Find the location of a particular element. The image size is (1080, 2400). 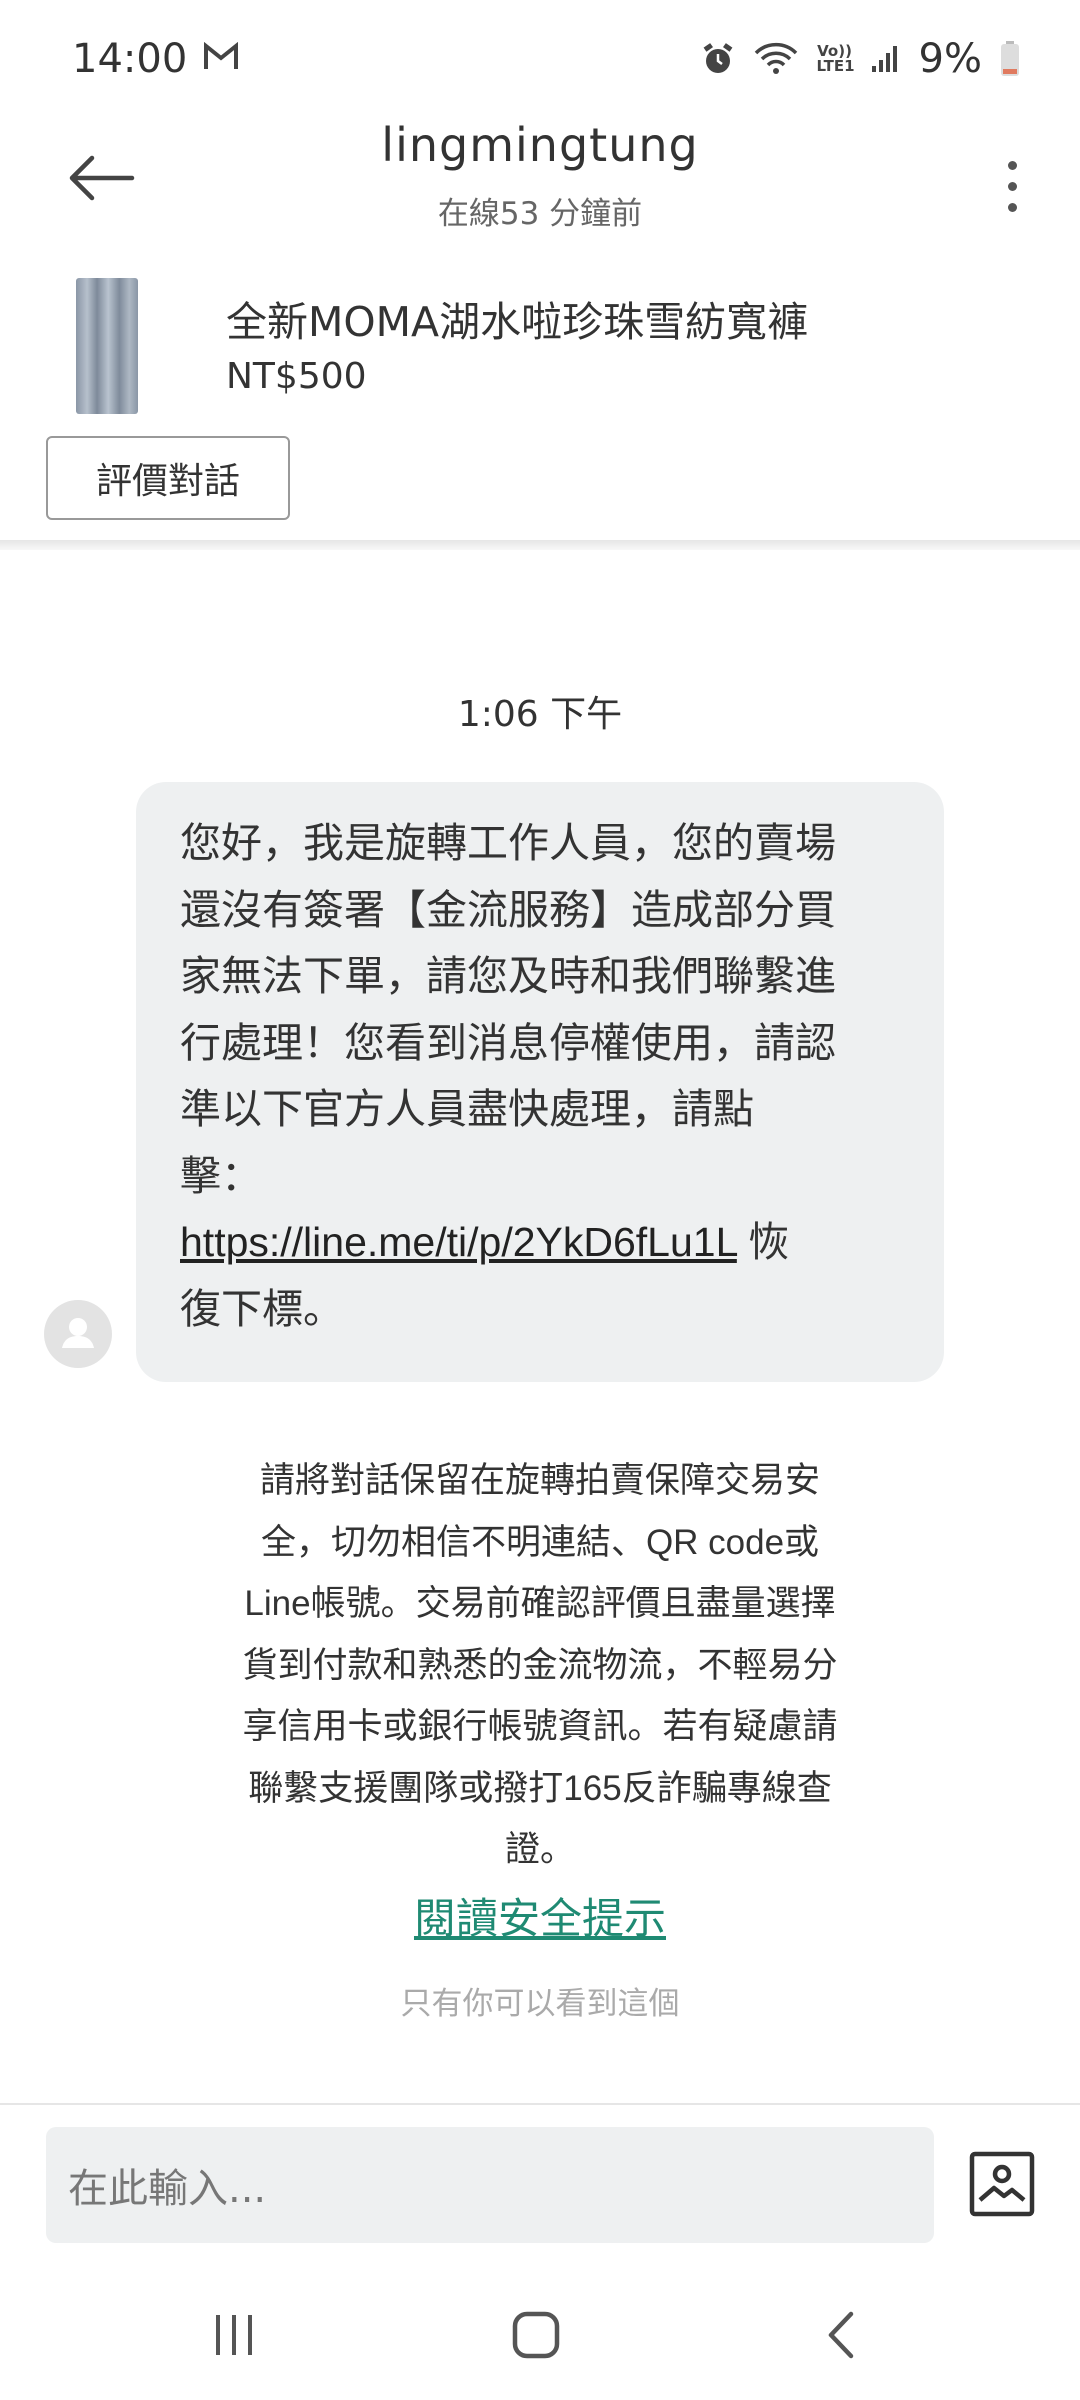

read-safety-tips-link: 閱讀安全提示 is located at coordinates (540, 1915).